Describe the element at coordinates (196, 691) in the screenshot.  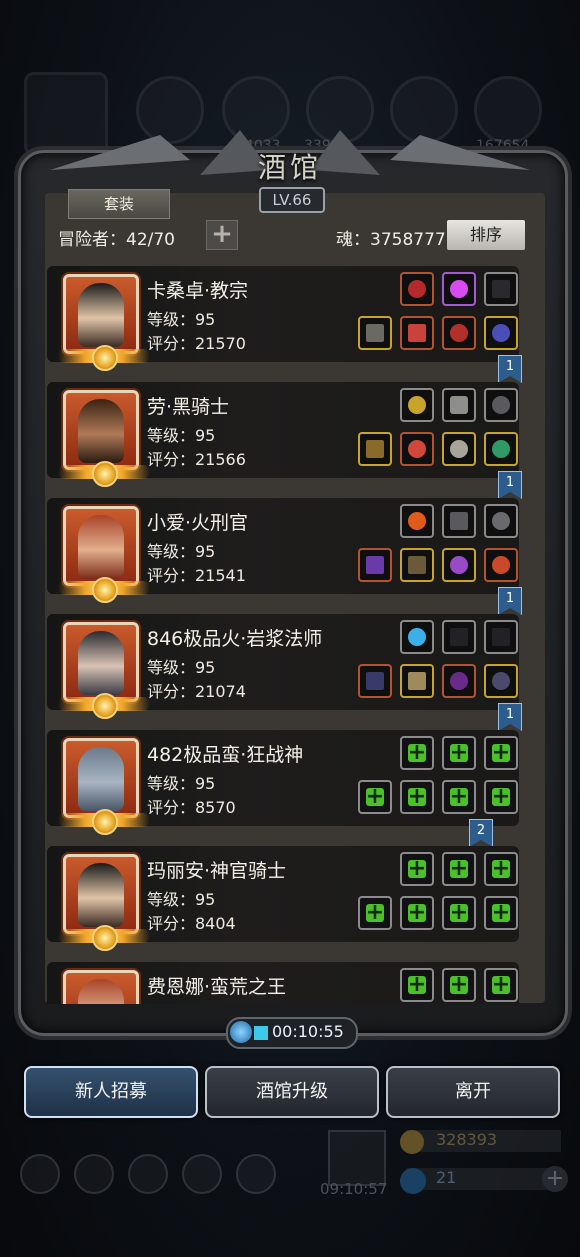
I see `hero-score: 评分：21074` at that location.